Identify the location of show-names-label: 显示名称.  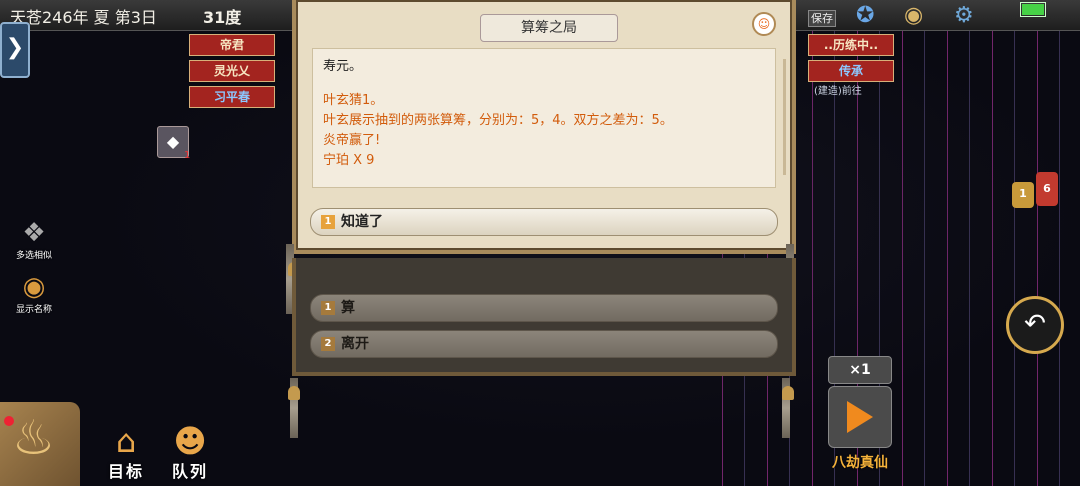
(33, 310).